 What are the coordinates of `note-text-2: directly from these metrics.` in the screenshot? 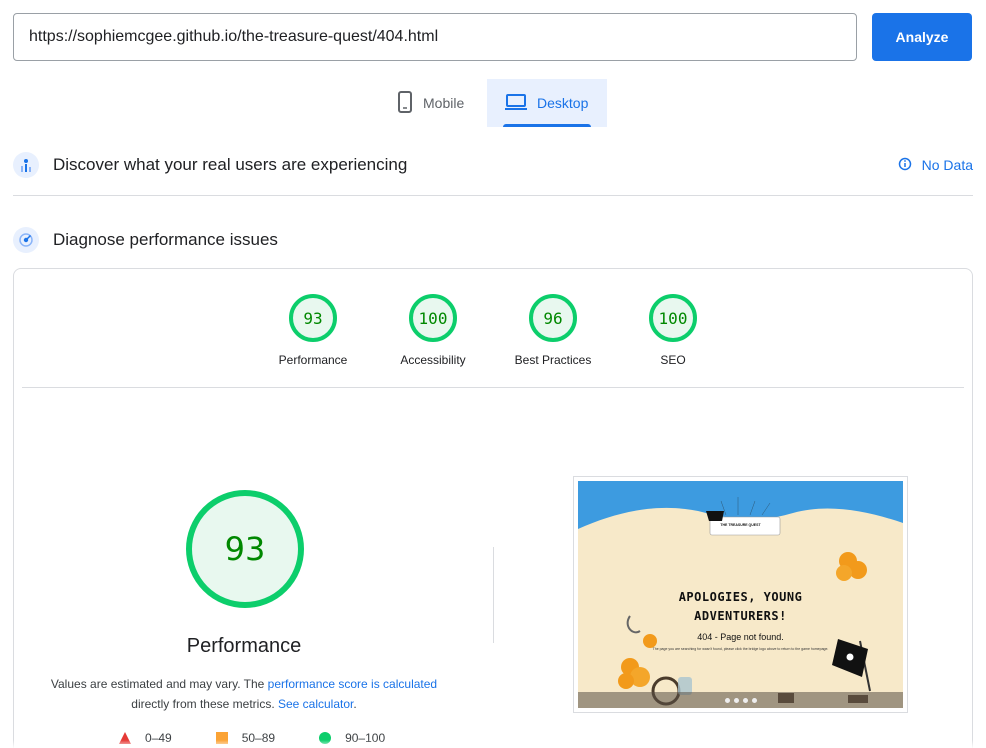 It's located at (204, 704).